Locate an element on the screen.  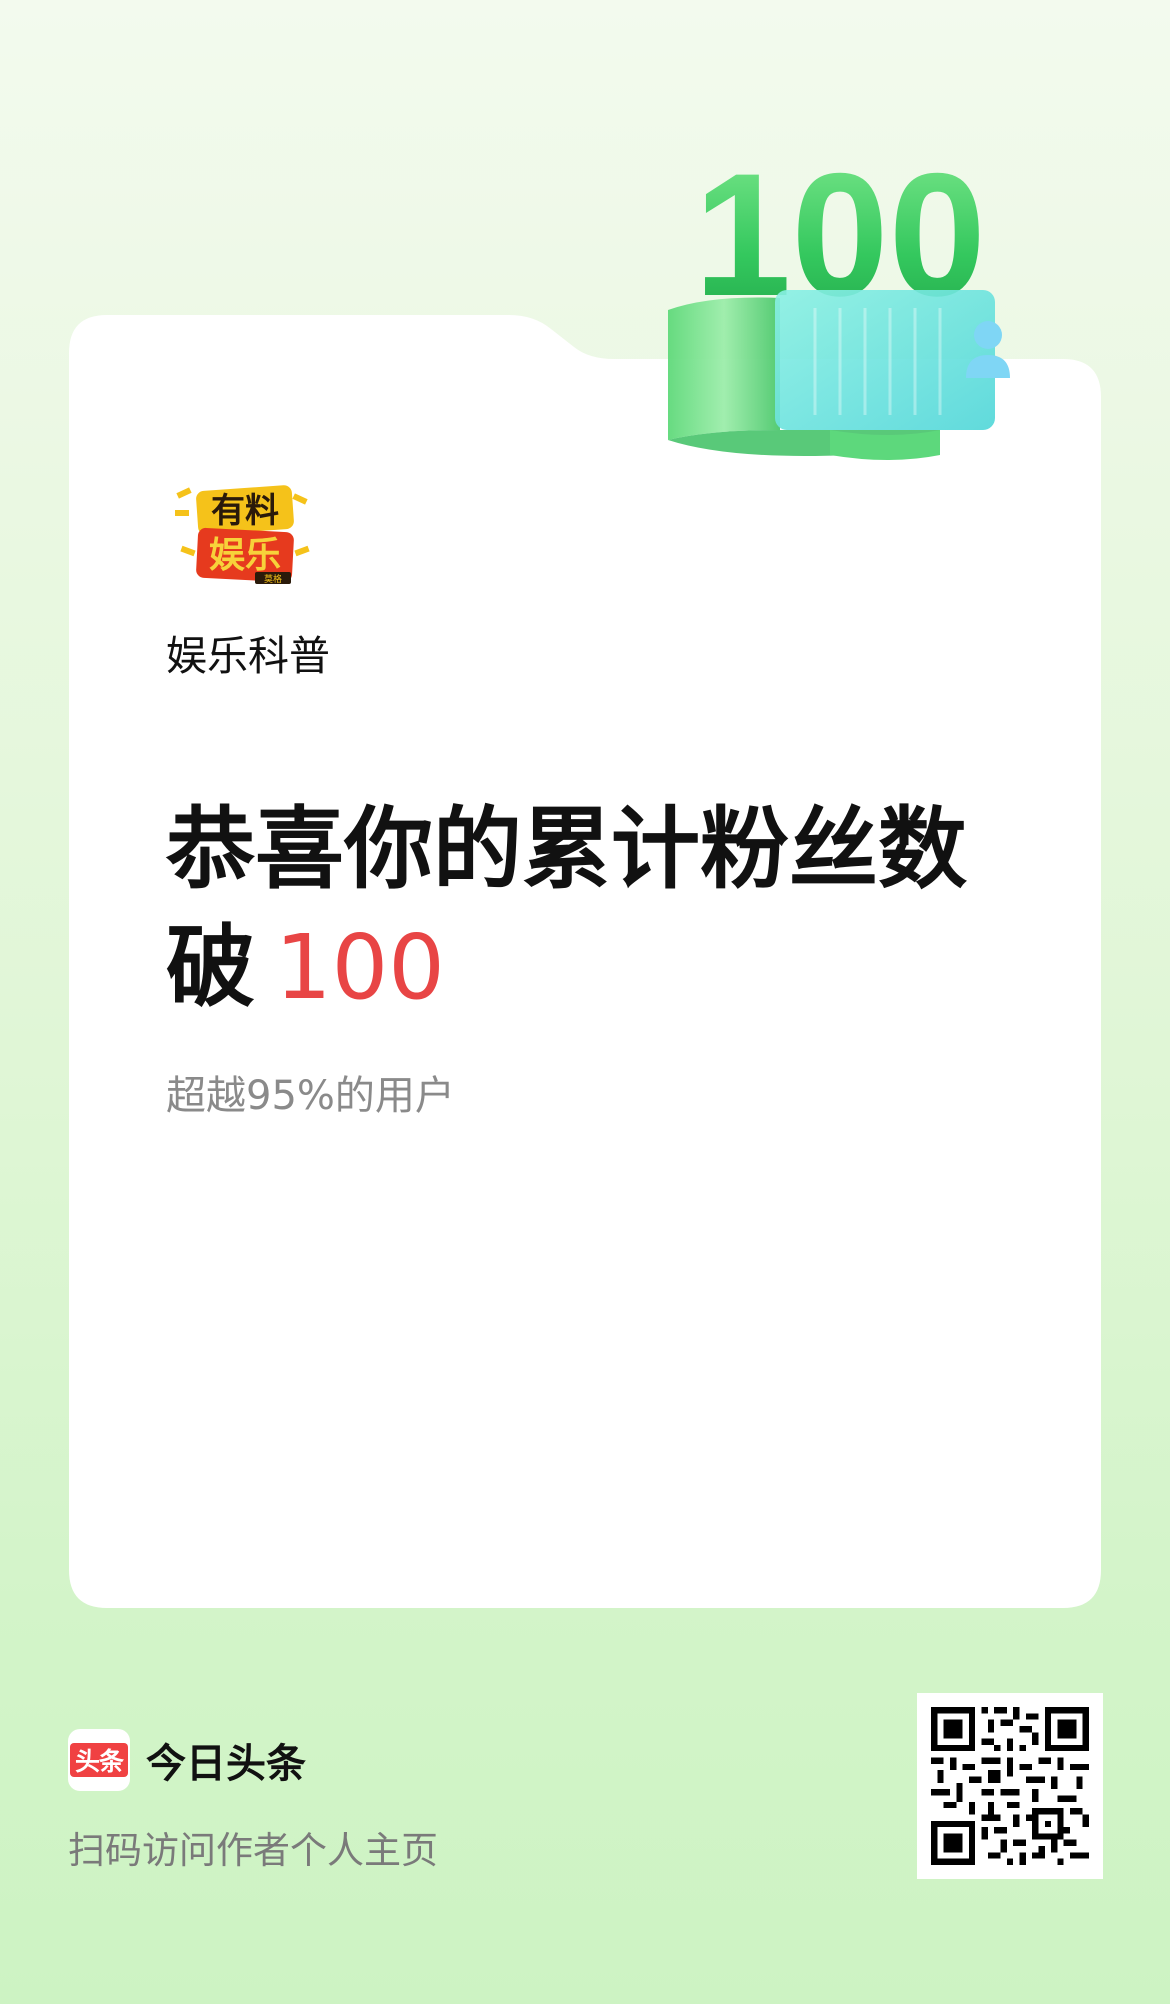
milestone-100-badge: 100 is located at coordinates (840, 300).